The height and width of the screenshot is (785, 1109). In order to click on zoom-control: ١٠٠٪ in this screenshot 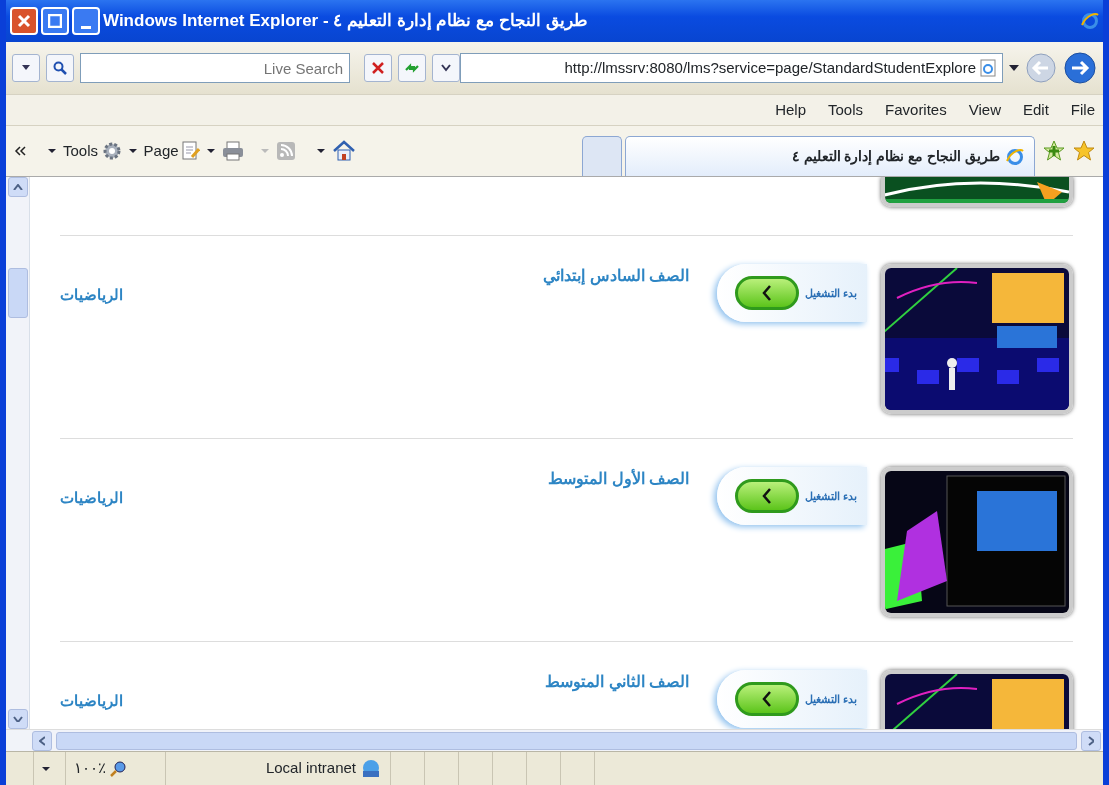, I will do `click(116, 768)`.